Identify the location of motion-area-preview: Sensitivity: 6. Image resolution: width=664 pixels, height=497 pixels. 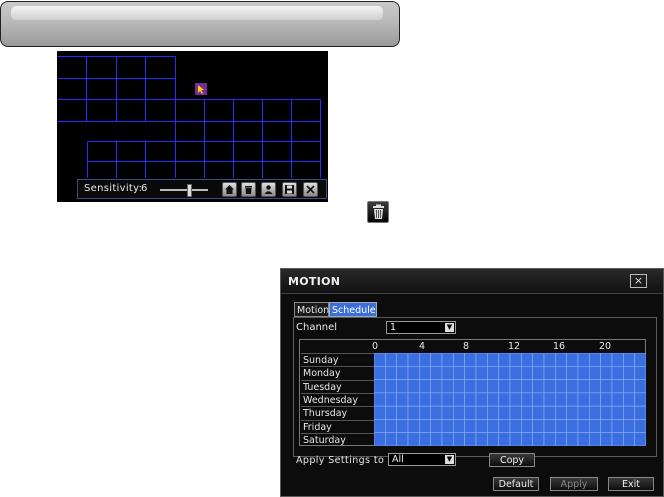
(192, 126).